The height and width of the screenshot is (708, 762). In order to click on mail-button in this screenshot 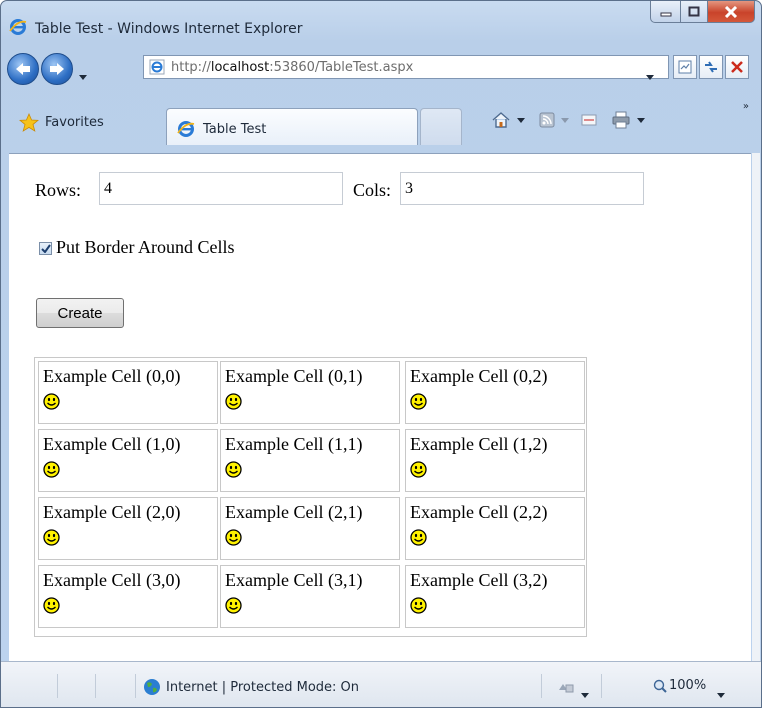, I will do `click(589, 120)`.